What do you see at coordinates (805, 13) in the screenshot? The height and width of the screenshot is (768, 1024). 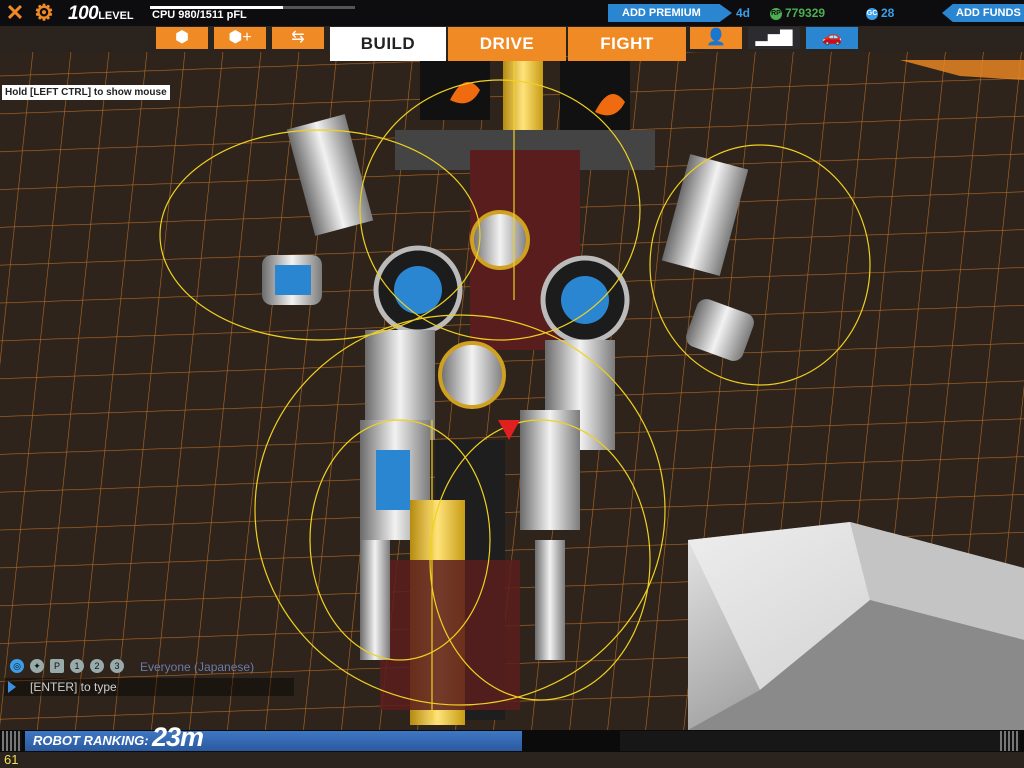 I see `rp-value: 779329` at bounding box center [805, 13].